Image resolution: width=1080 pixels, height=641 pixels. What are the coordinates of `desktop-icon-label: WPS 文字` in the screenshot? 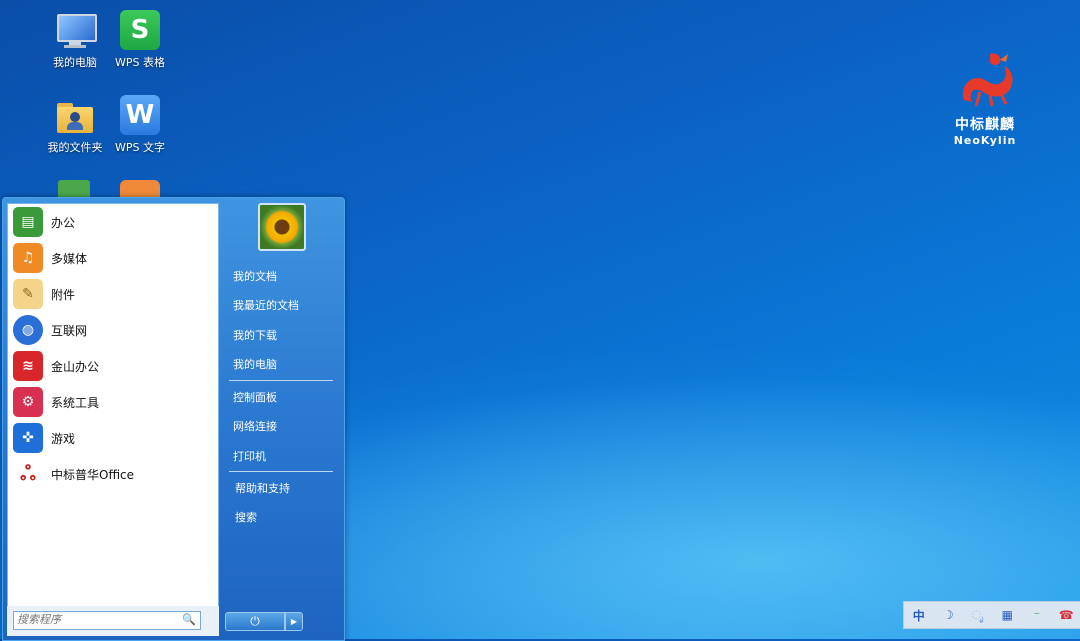 It's located at (140, 147).